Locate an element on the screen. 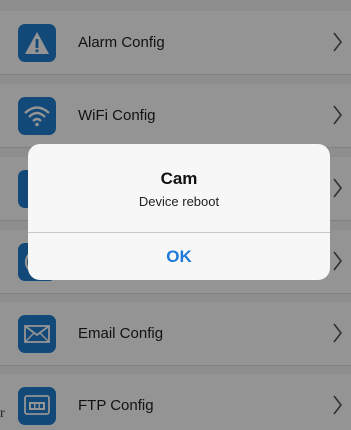 This screenshot has width=351, height=430. dialog-message: Device reboot is located at coordinates (179, 201).